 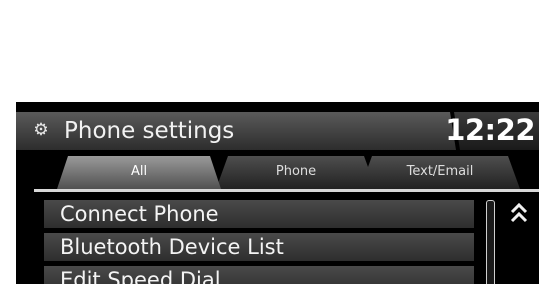 What do you see at coordinates (519, 212) in the screenshot?
I see `double-chevron-up-icon-graphic` at bounding box center [519, 212].